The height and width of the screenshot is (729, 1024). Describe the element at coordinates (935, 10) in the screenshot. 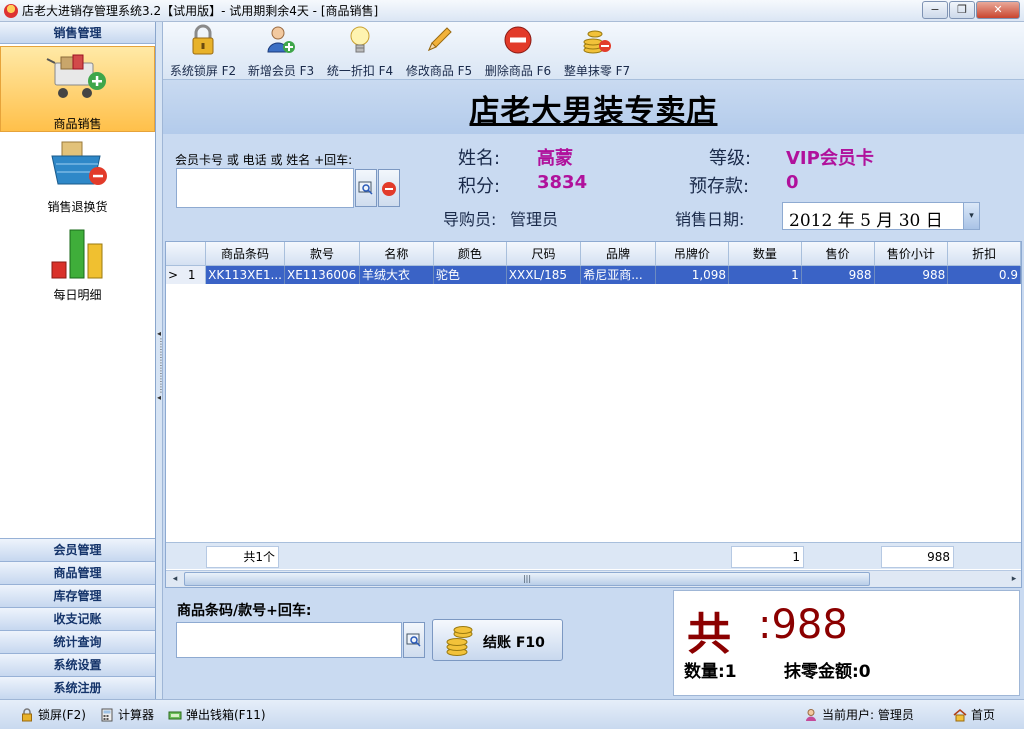

I see `minimize-button: −` at that location.